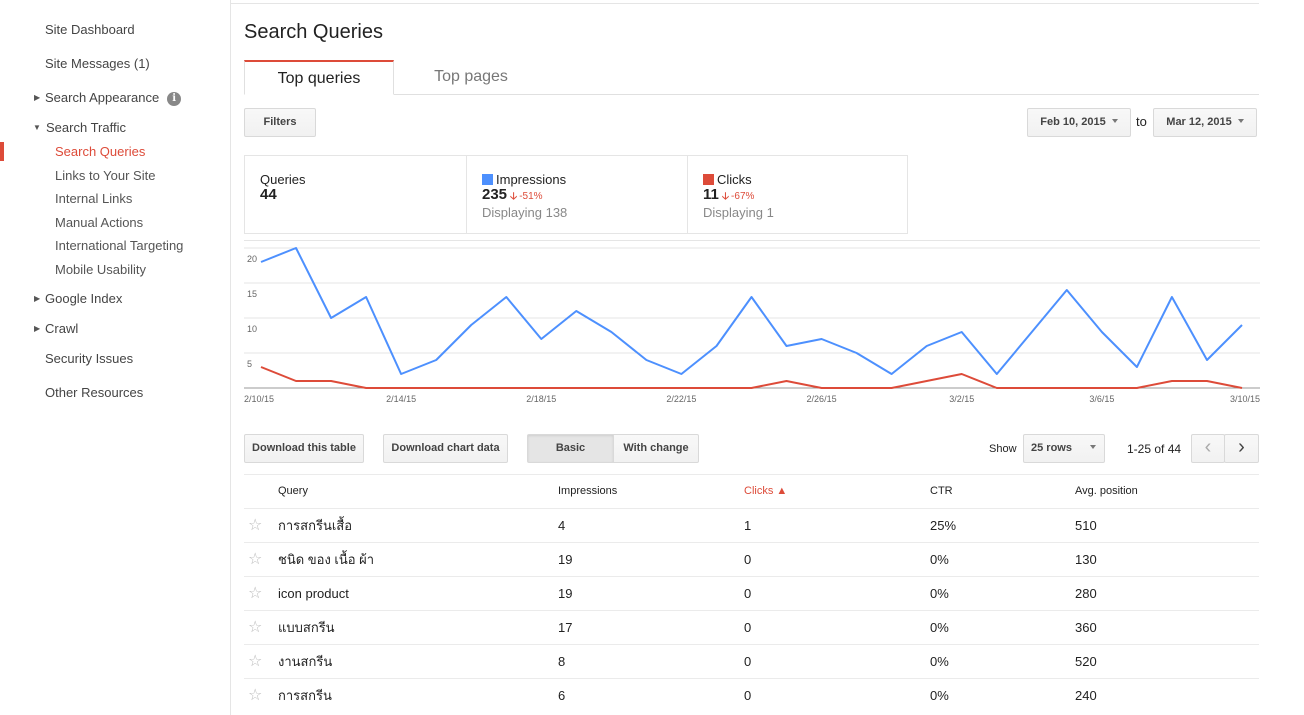  Describe the element at coordinates (751, 695) in the screenshot. I see `table-row: ☆ การสกรีน 6 0 0% 240` at that location.